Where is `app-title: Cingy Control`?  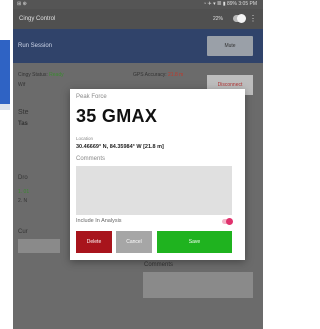
app-title: Cingy Control is located at coordinates (37, 19).